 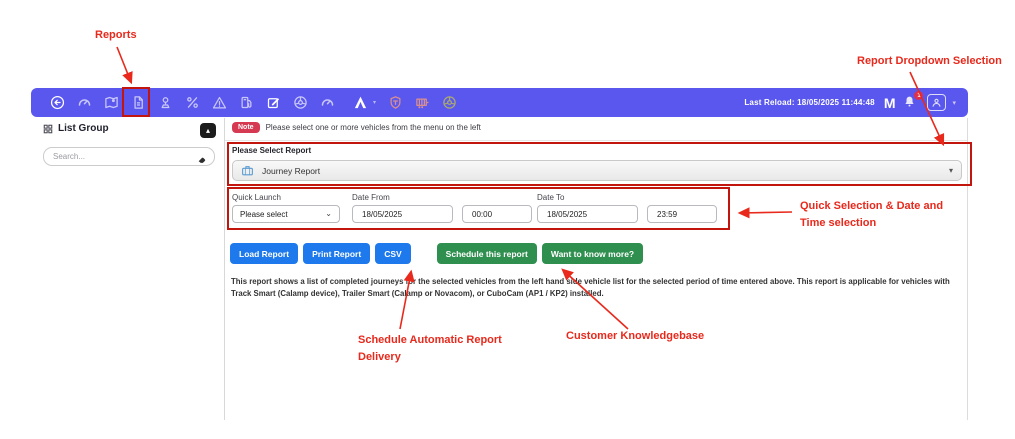 What do you see at coordinates (379, 357) in the screenshot?
I see `annotation-schedule-line2: Delivery` at bounding box center [379, 357].